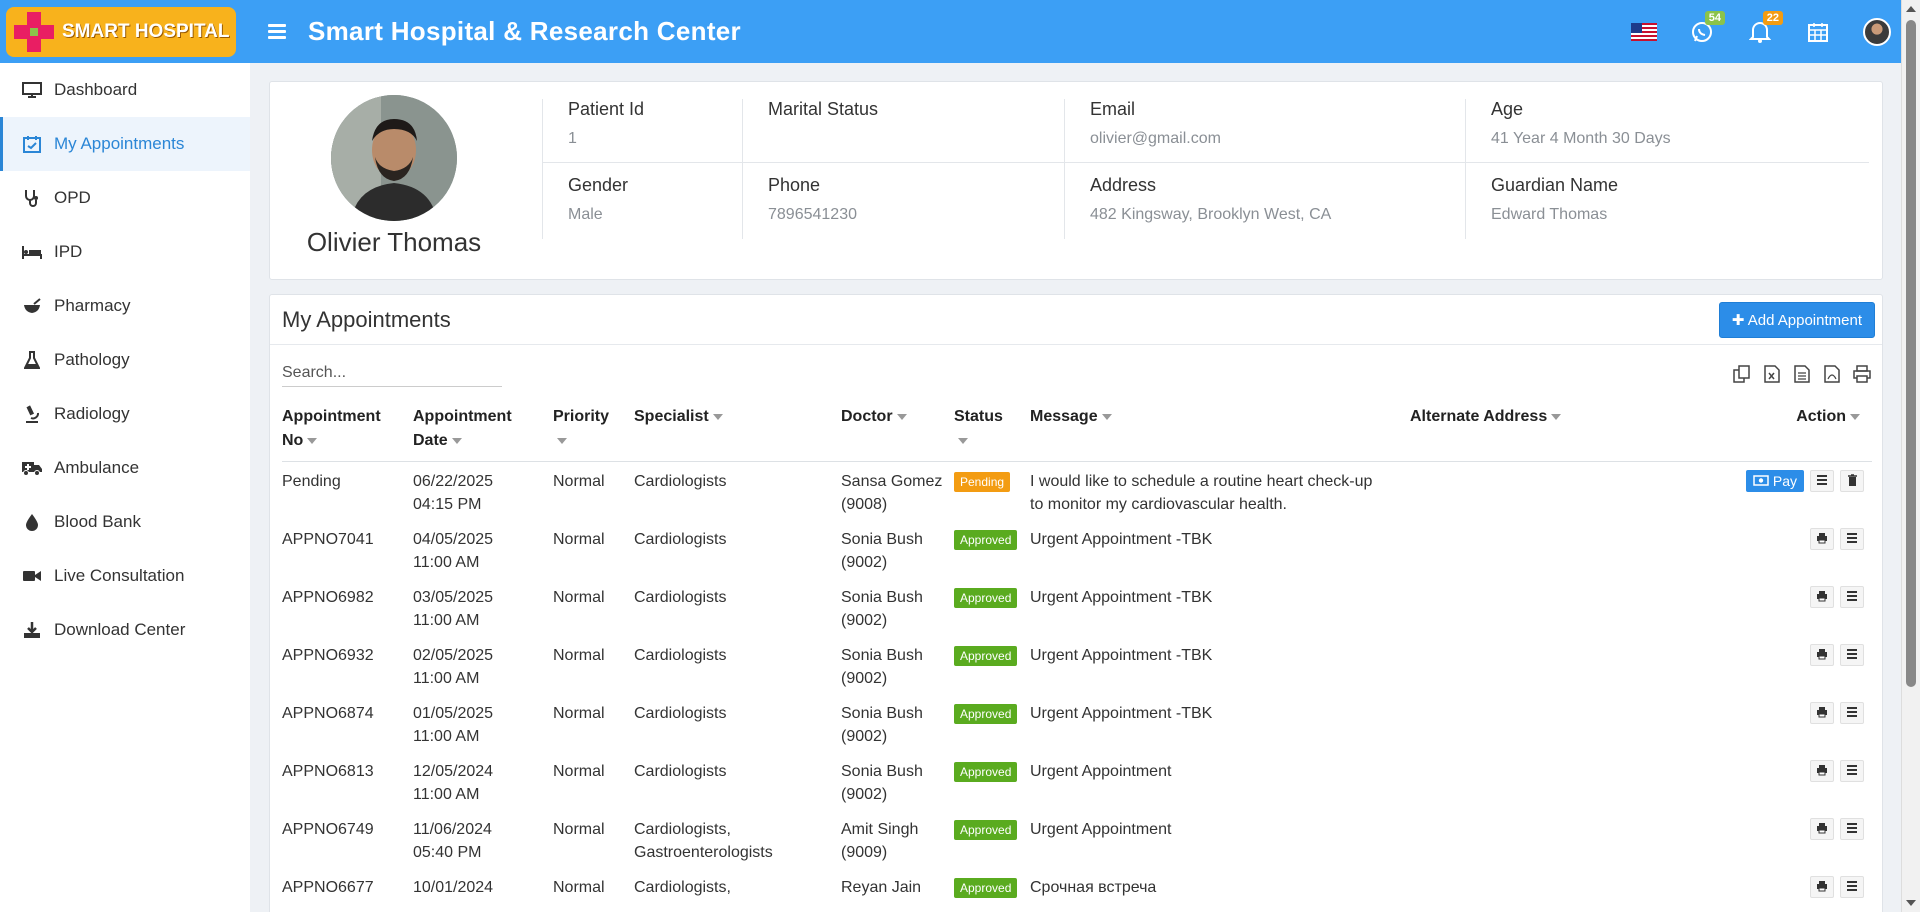 Image resolution: width=1920 pixels, height=912 pixels. I want to click on sidebar-item-my-appointments: My Appointments, so click(125, 144).